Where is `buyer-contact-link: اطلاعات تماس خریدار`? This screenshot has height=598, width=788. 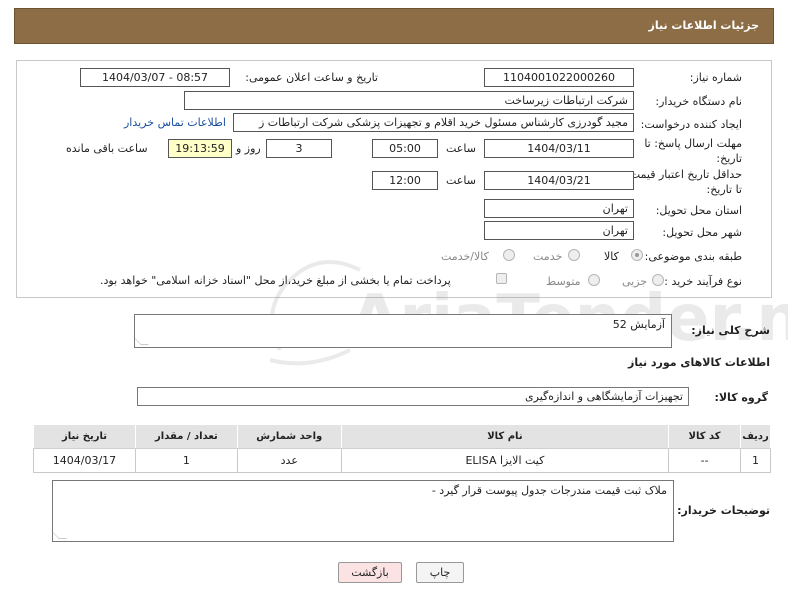
buyer-contact-link: اطلاعات تماس خریدار is located at coordinates (175, 122).